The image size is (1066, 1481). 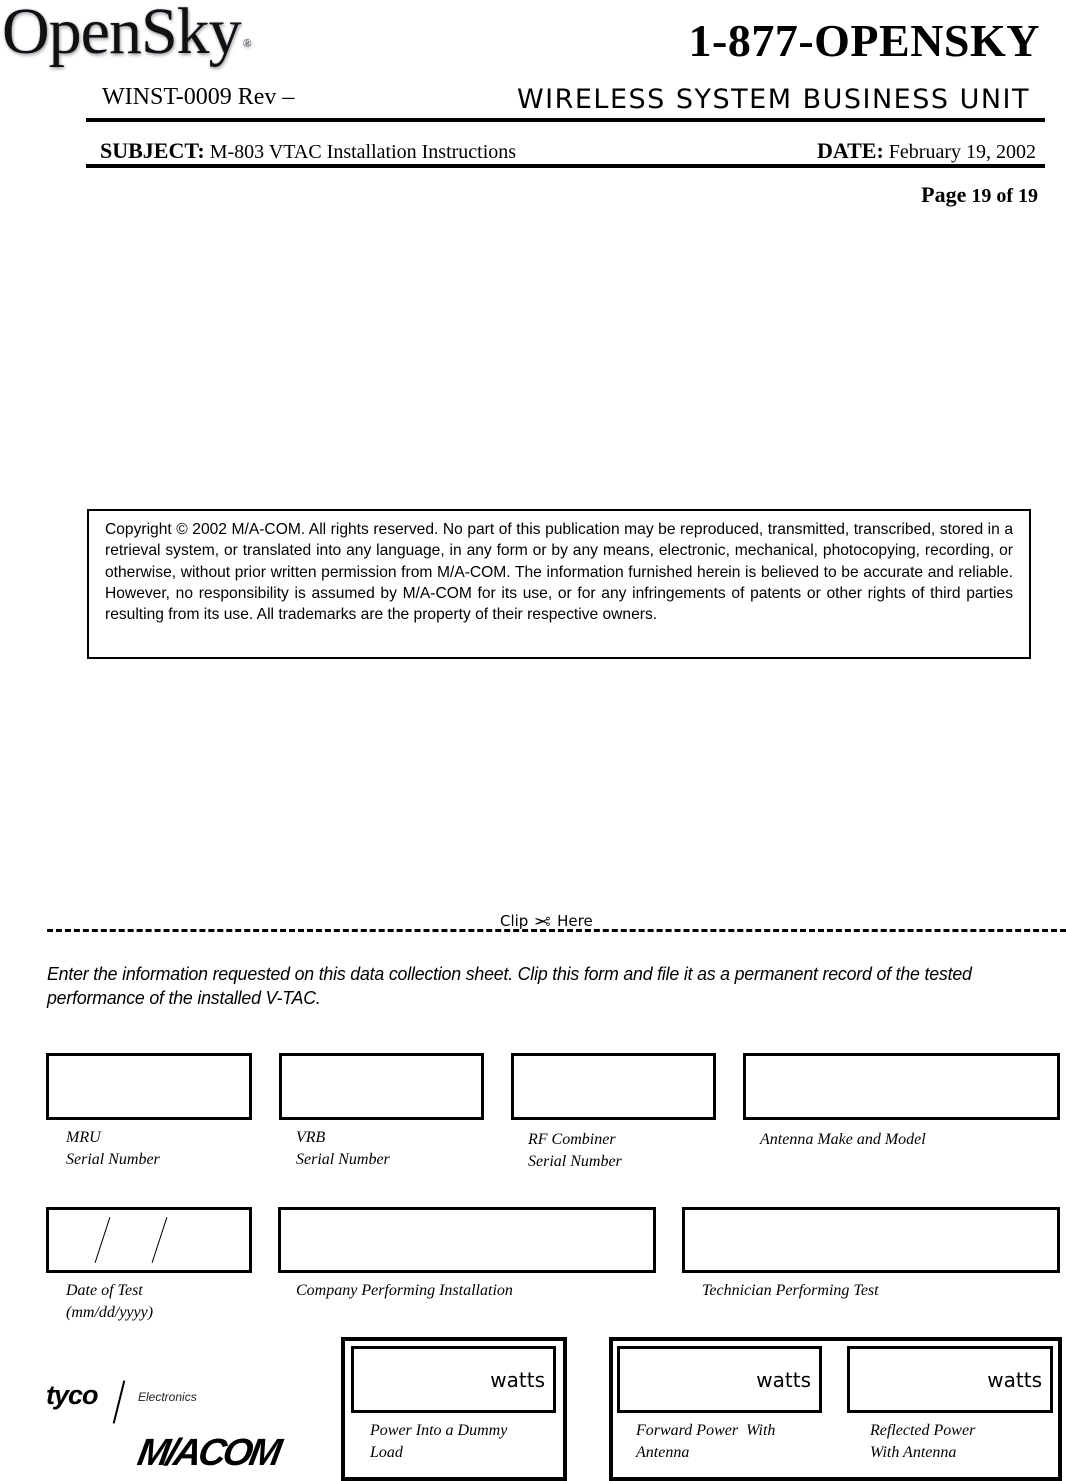 What do you see at coordinates (198, 97) in the screenshot?
I see `document-number: WINST-0009 Rev –` at bounding box center [198, 97].